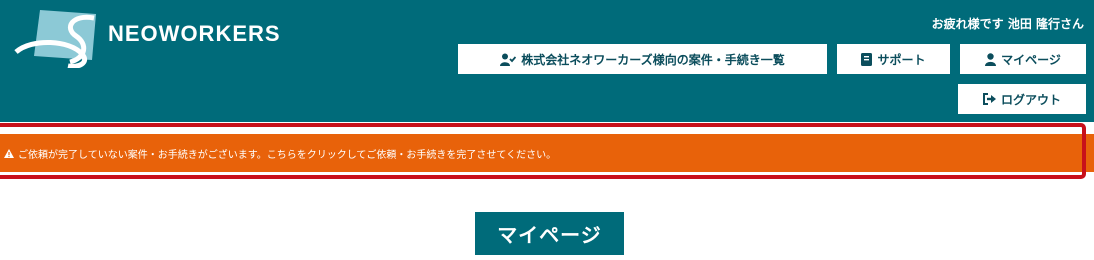 Image resolution: width=1094 pixels, height=260 pixels. Describe the element at coordinates (55, 39) in the screenshot. I see `logo-mark` at that location.